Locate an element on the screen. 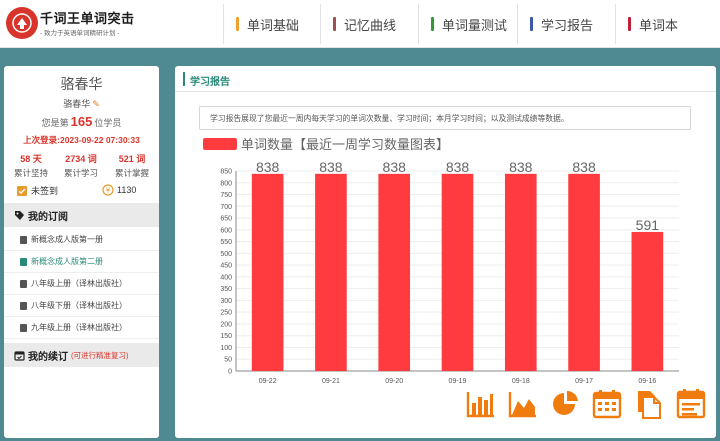 This screenshot has width=720, height=441. sign-status: 未签到 is located at coordinates (45, 191).